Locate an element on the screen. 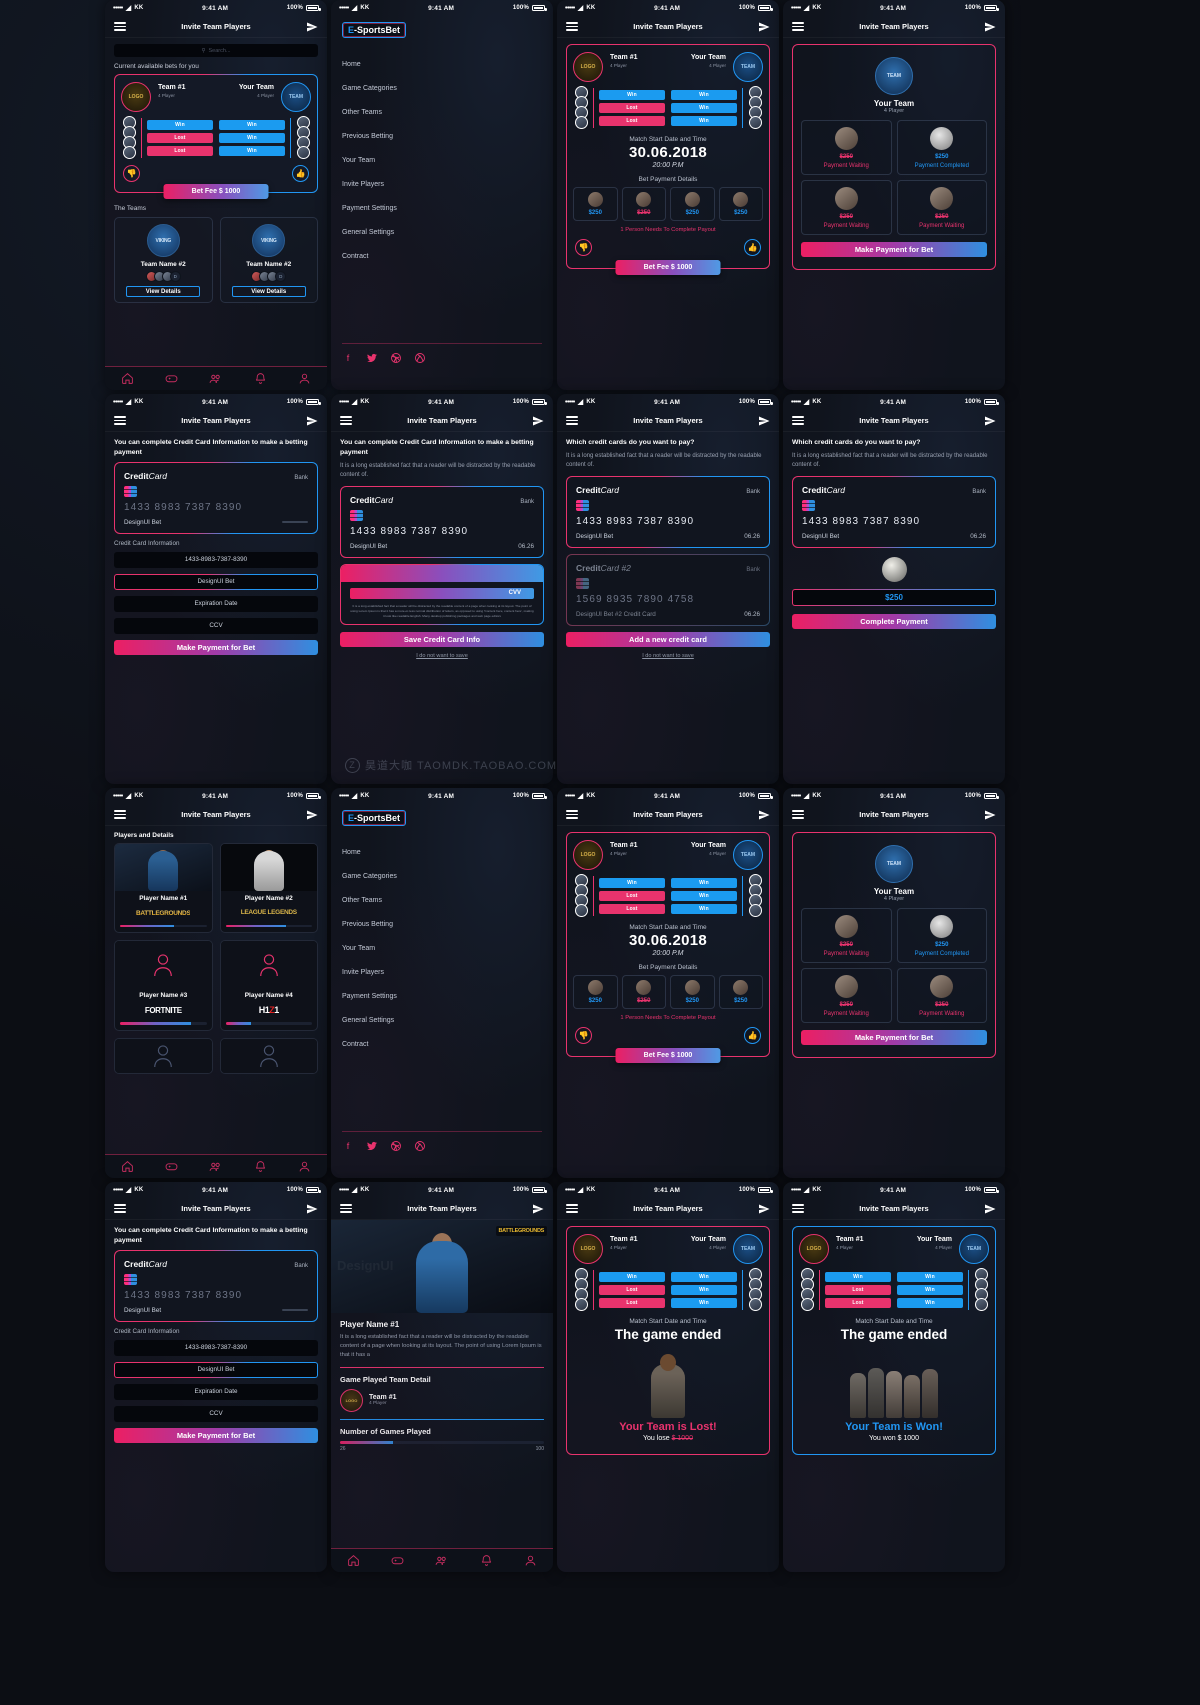  played-team-row: LOGO Team #1 4 Player is located at coordinates (442, 1404).